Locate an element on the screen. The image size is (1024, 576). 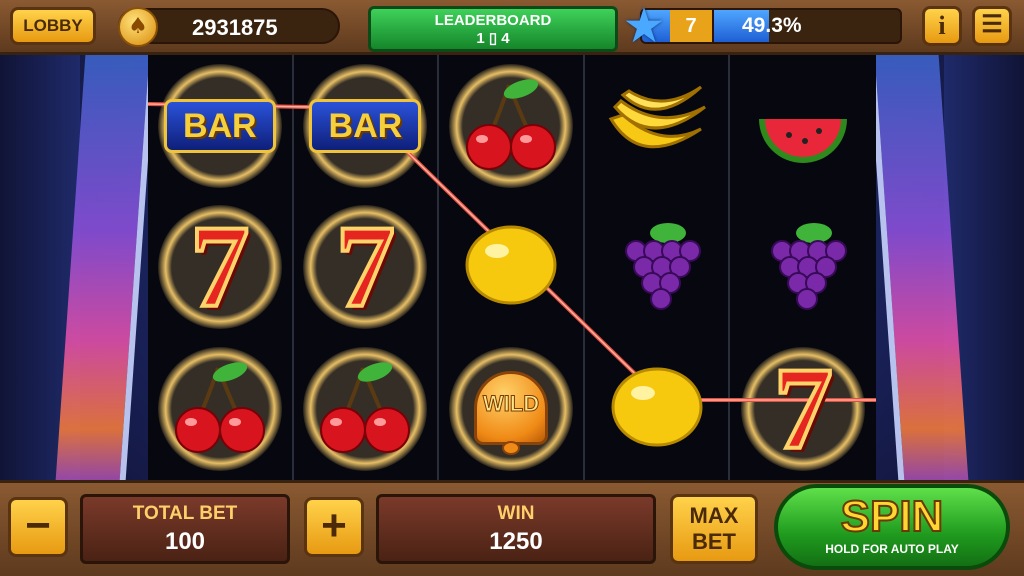
reel-1: BAR 7 is located at coordinates (221, 267).